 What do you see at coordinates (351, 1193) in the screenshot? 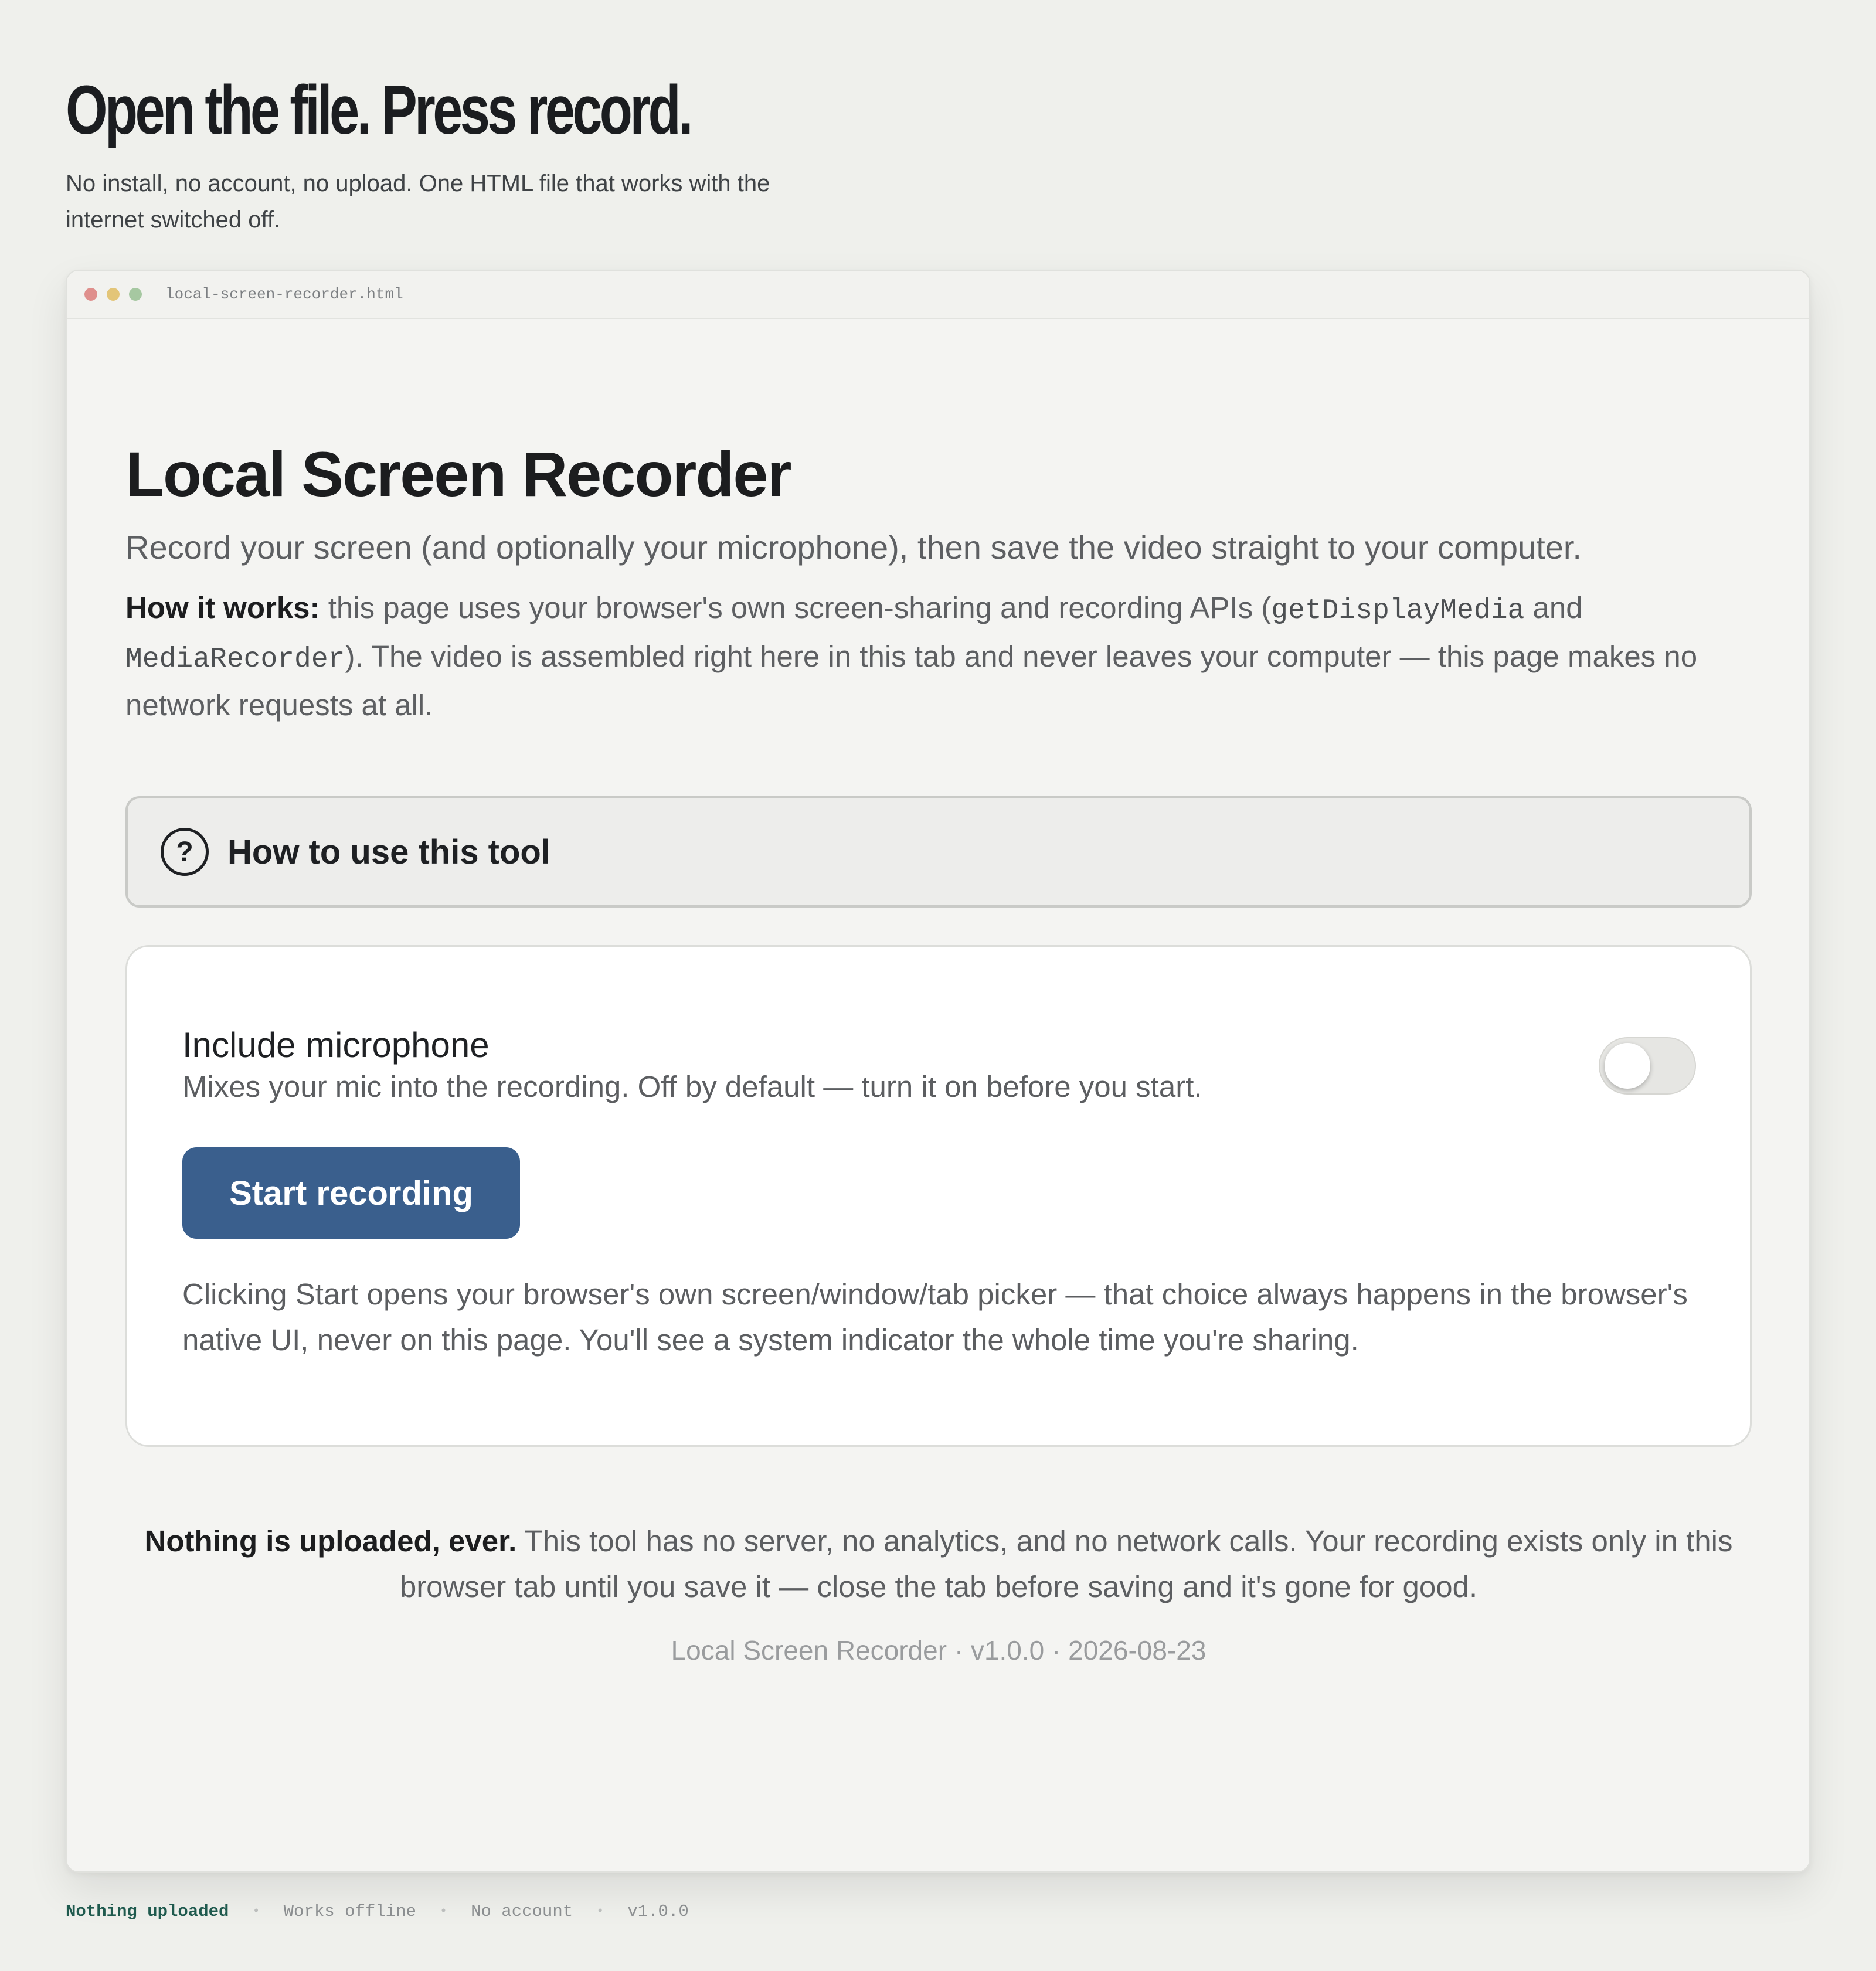
I see `start-recording-button: Start recording` at bounding box center [351, 1193].